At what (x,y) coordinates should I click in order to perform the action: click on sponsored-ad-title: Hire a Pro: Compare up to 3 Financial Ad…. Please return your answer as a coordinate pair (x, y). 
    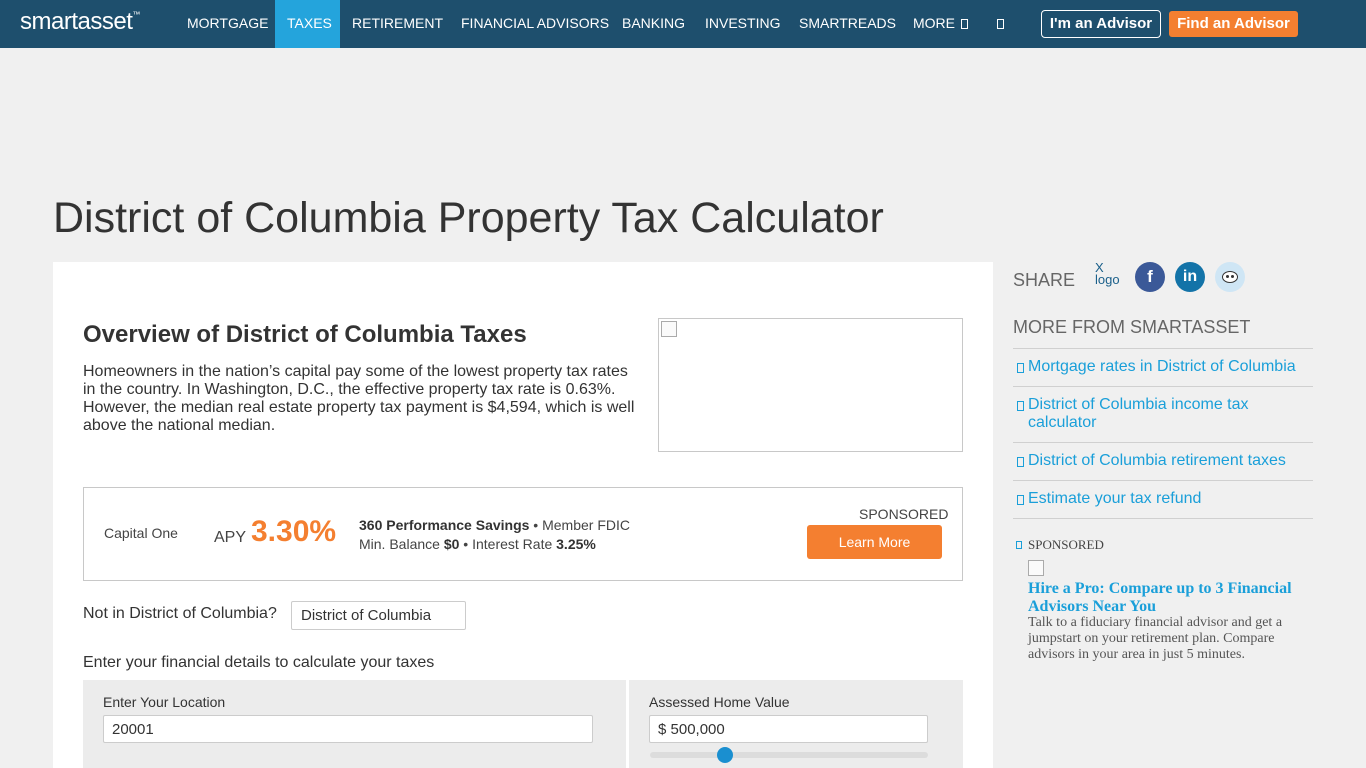
    Looking at the image, I should click on (1170, 598).